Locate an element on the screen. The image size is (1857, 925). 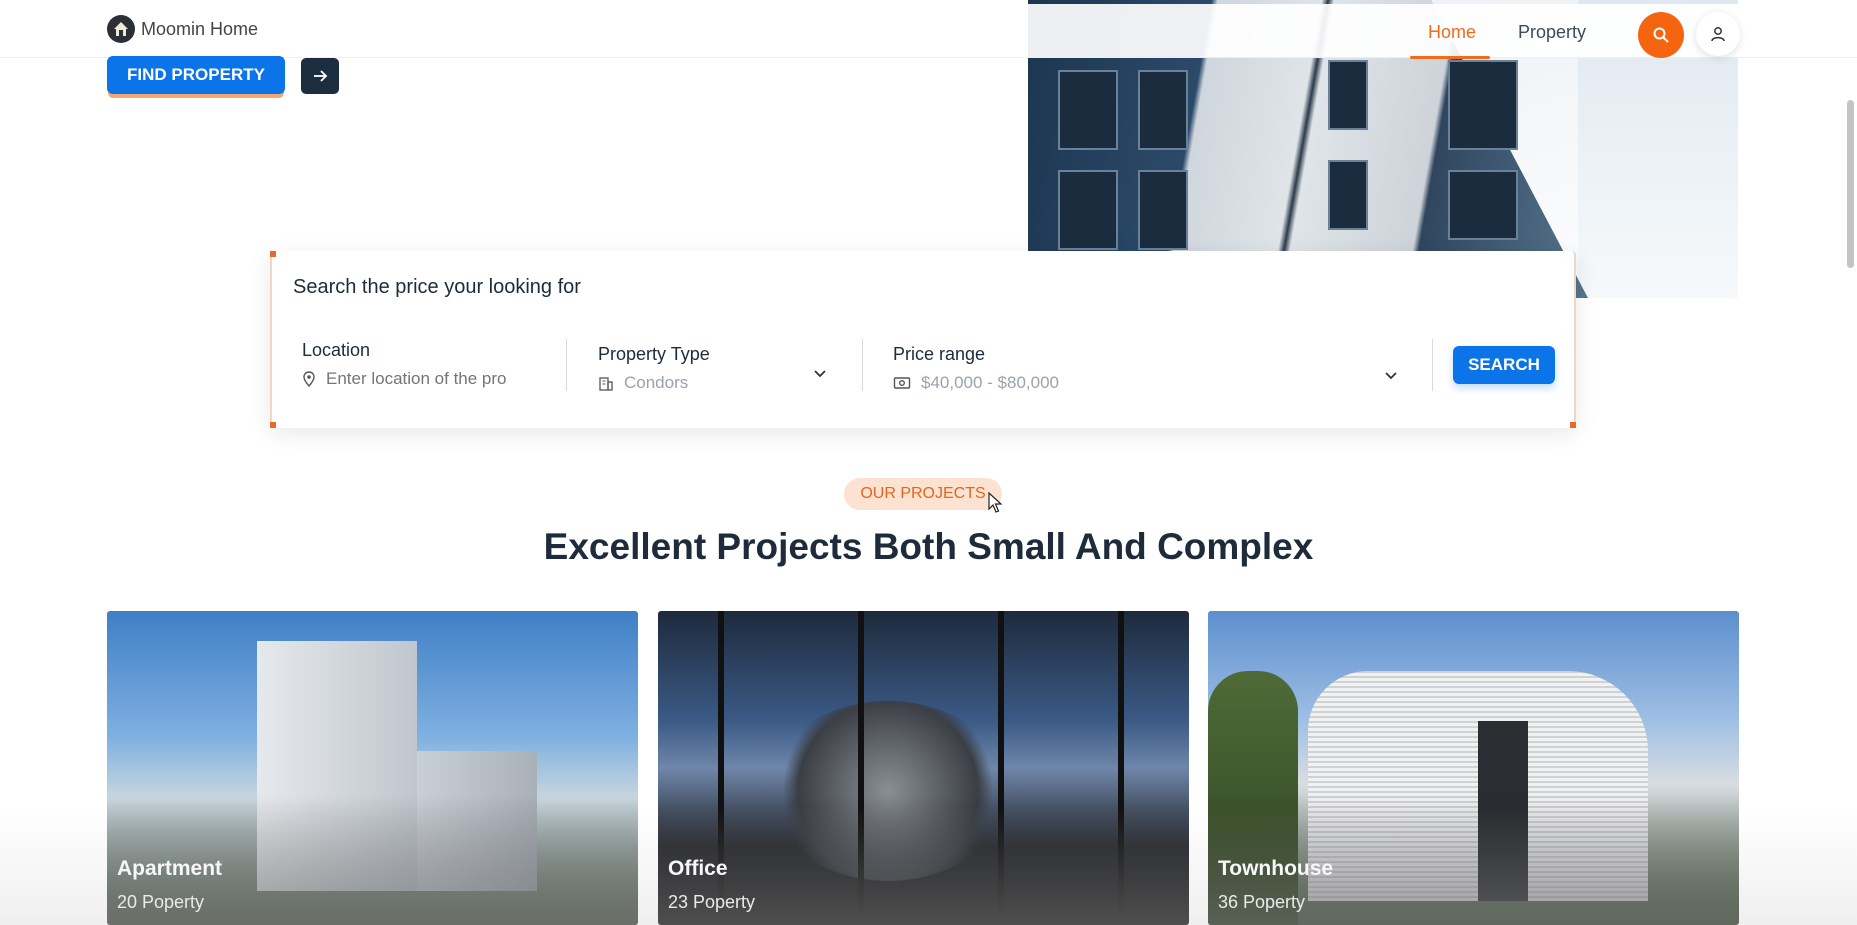
money-icon is located at coordinates (902, 383).